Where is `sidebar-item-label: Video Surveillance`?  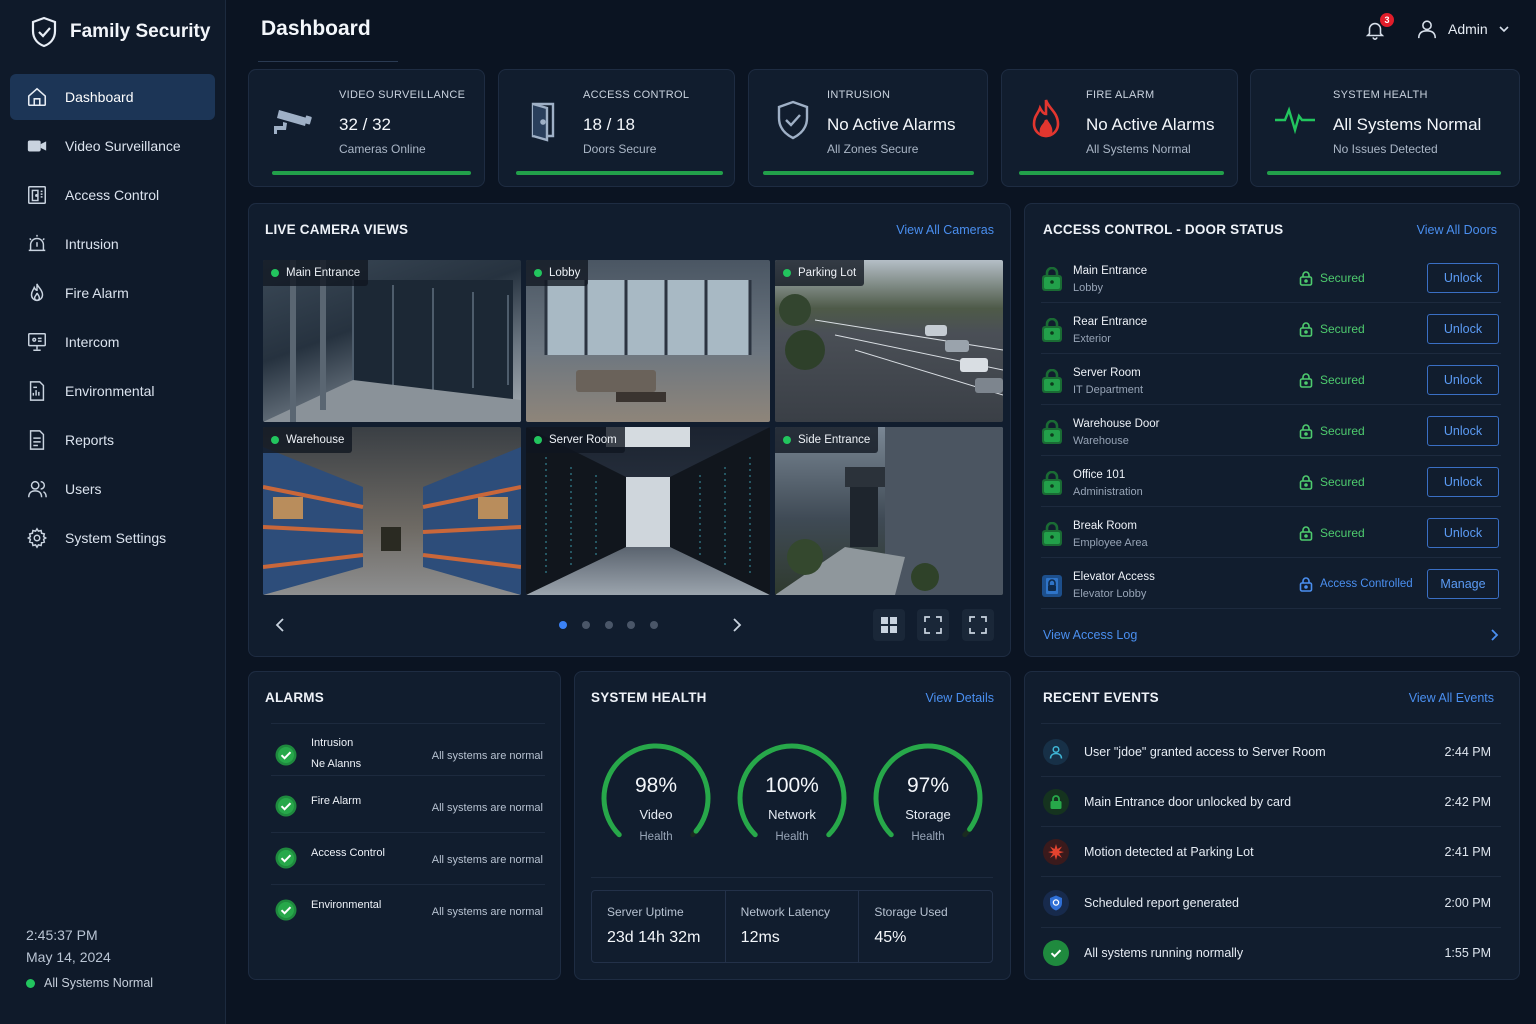
sidebar-item-label: Video Surveillance is located at coordinates (123, 146).